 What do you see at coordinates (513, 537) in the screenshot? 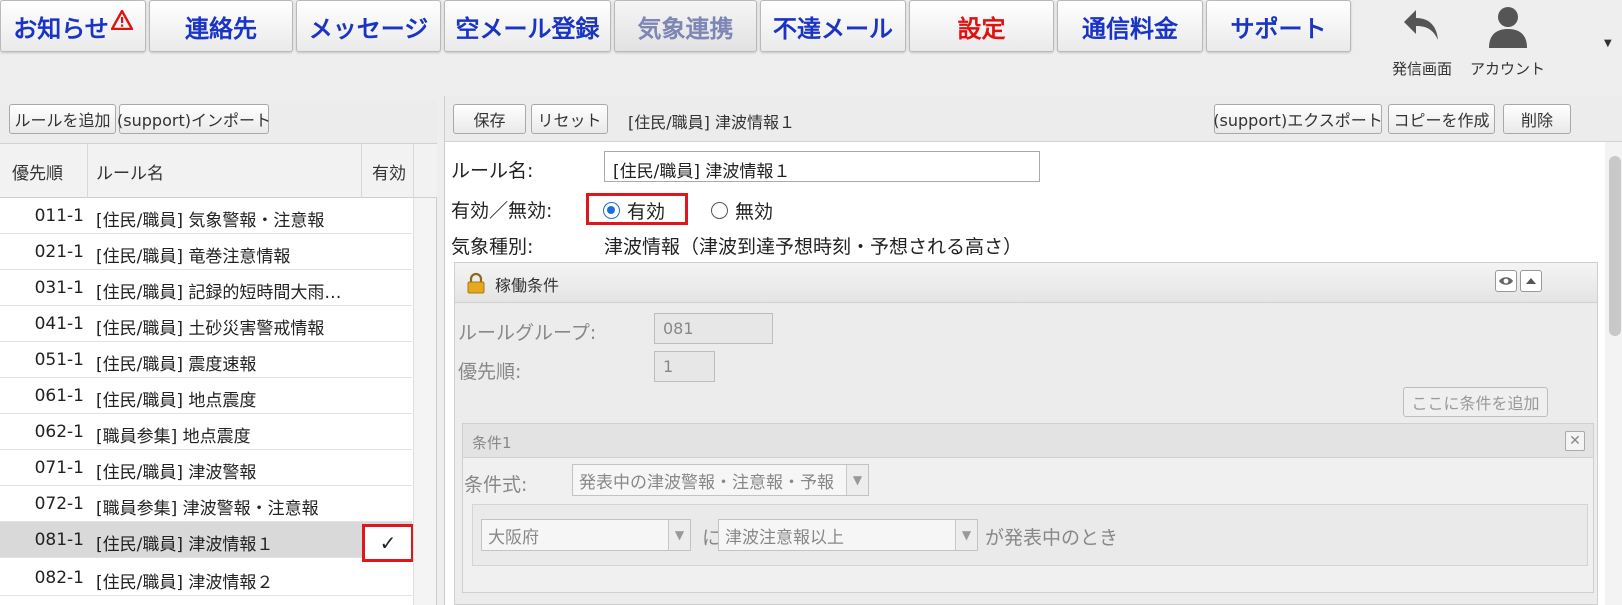
I see `prefecture-value: 大阪府` at bounding box center [513, 537].